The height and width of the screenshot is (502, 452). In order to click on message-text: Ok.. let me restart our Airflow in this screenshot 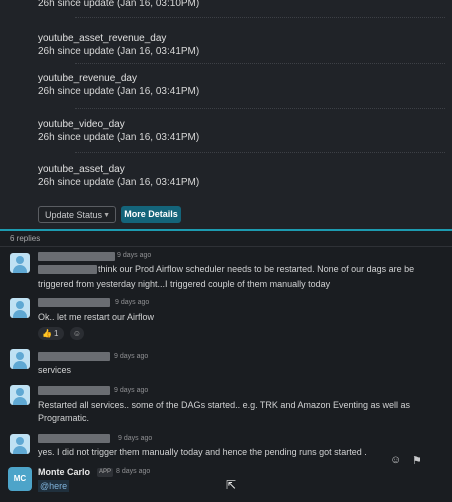, I will do `click(96, 317)`.